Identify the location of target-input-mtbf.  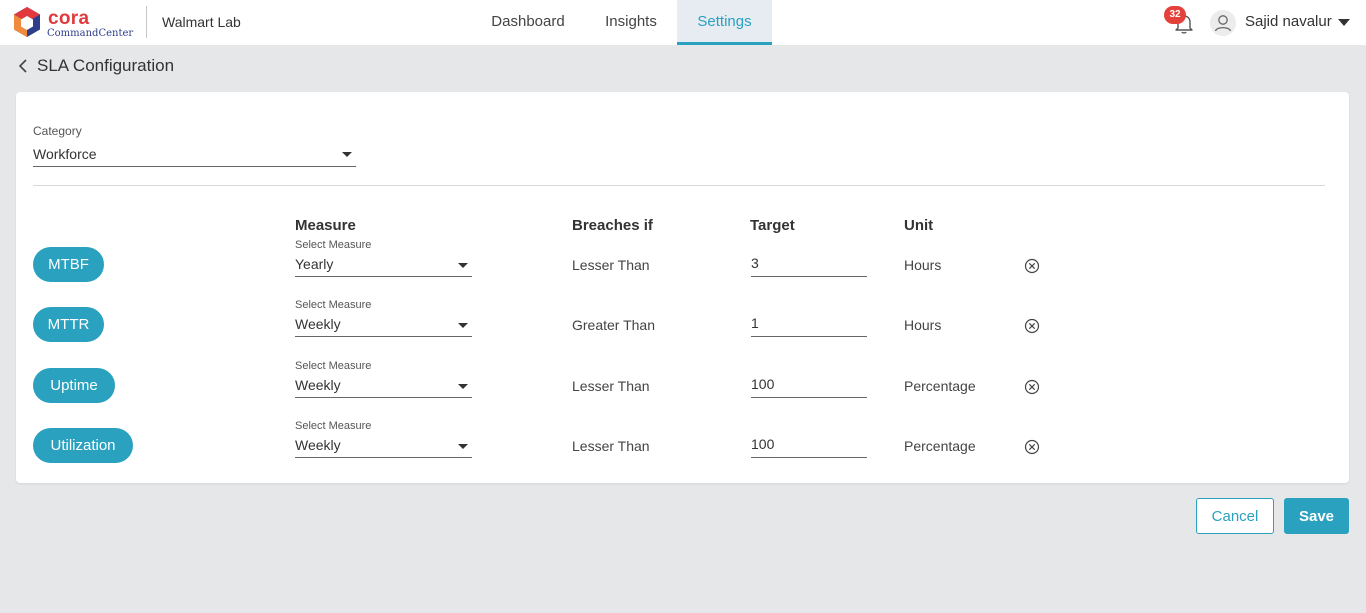
(809, 265).